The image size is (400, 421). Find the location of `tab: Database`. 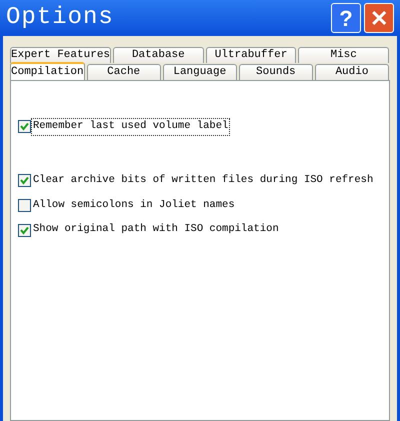

tab: Database is located at coordinates (158, 55).